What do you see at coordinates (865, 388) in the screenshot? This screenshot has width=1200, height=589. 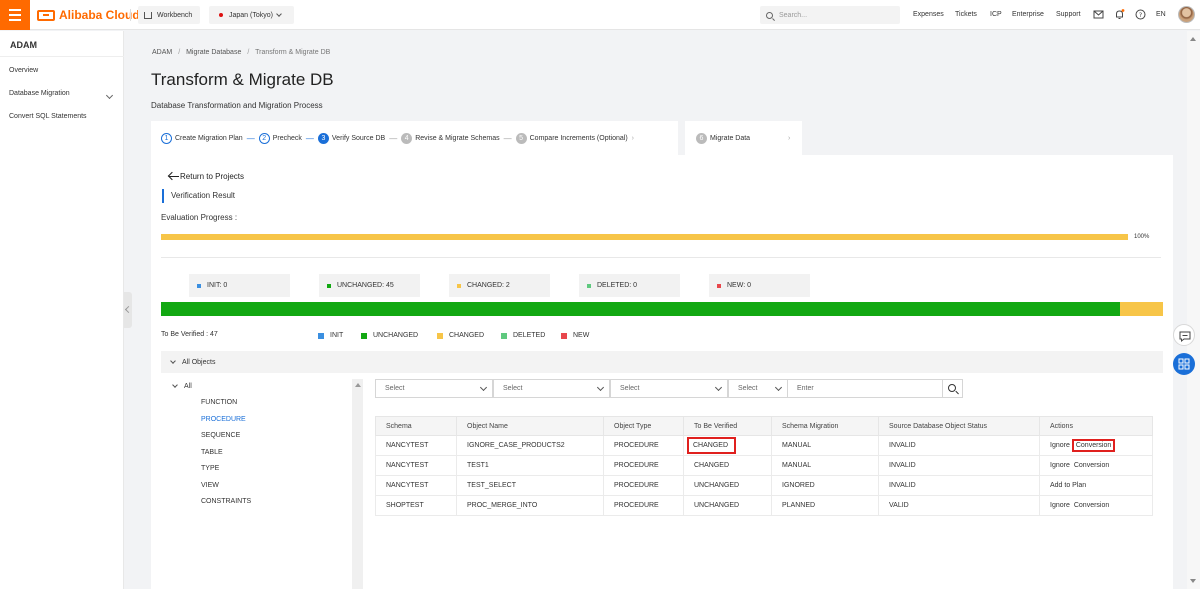 I see `filter-keyword-input: Enter` at bounding box center [865, 388].